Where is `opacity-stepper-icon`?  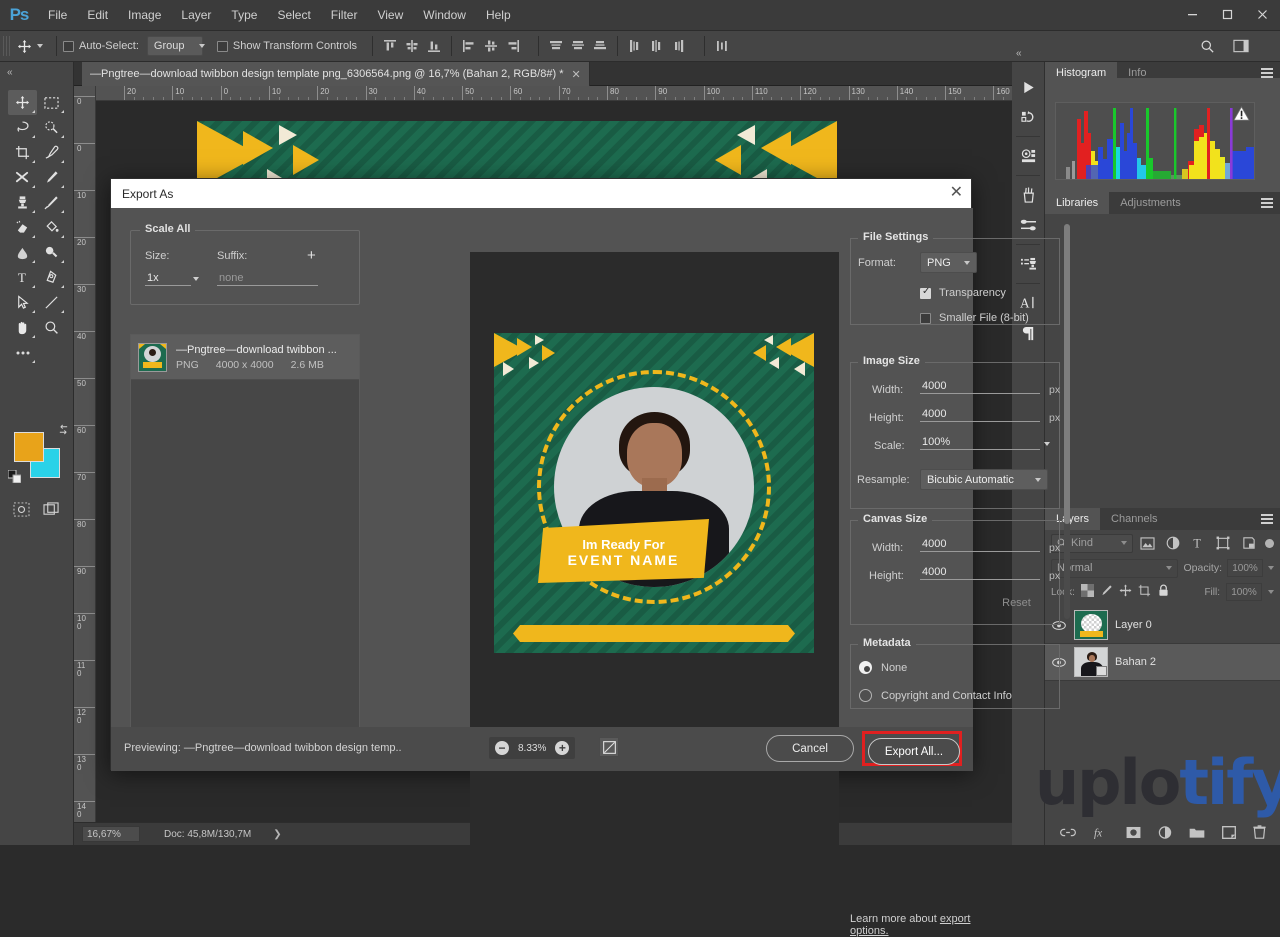
opacity-stepper-icon is located at coordinates (1271, 568).